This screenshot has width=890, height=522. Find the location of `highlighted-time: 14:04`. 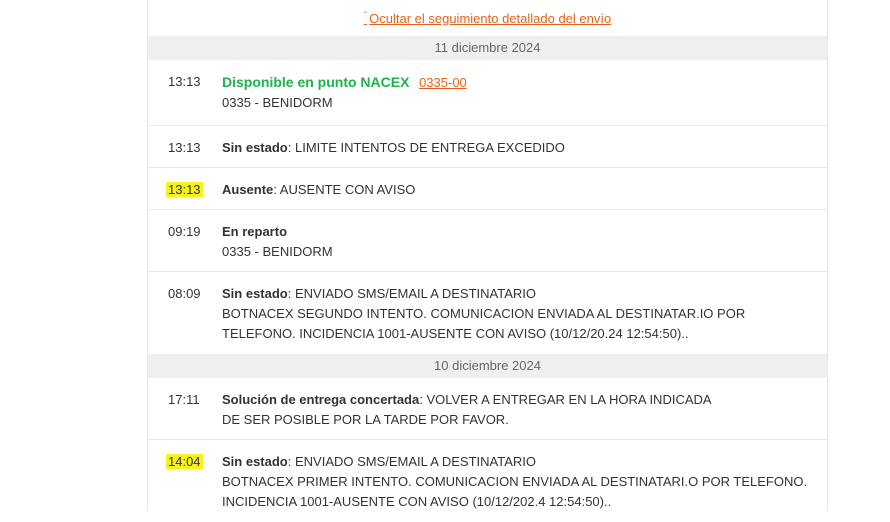

highlighted-time: 14:04 is located at coordinates (184, 461).